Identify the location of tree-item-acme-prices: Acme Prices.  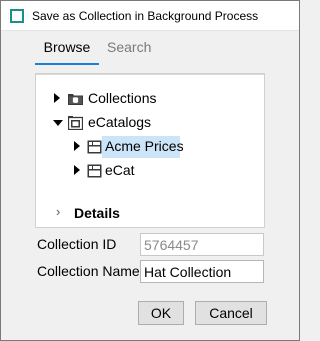
(130, 147).